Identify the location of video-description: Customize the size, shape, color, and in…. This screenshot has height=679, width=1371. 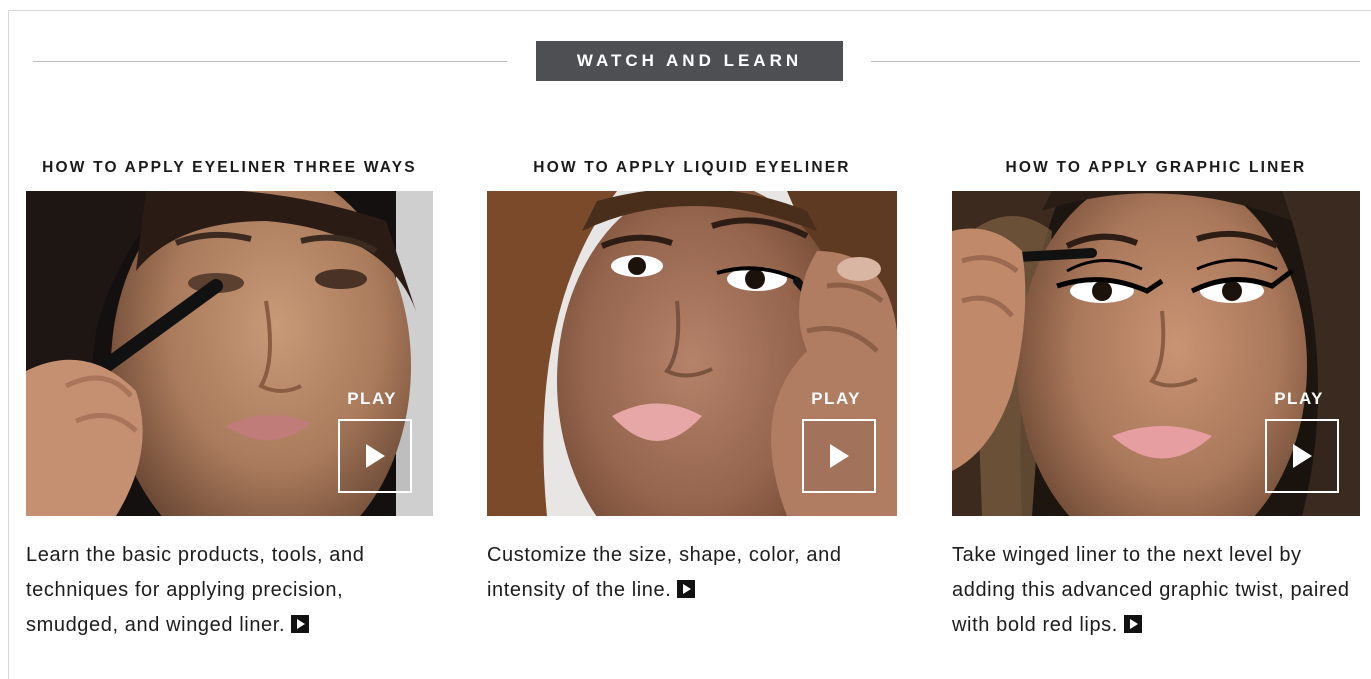
(692, 573).